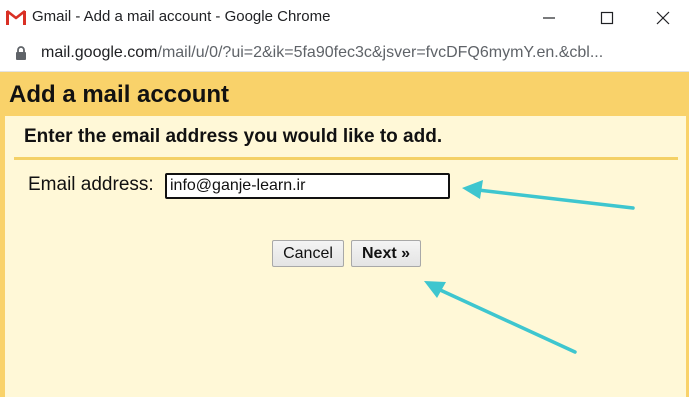 Image resolution: width=689 pixels, height=397 pixels. I want to click on close-icon, so click(663, 18).